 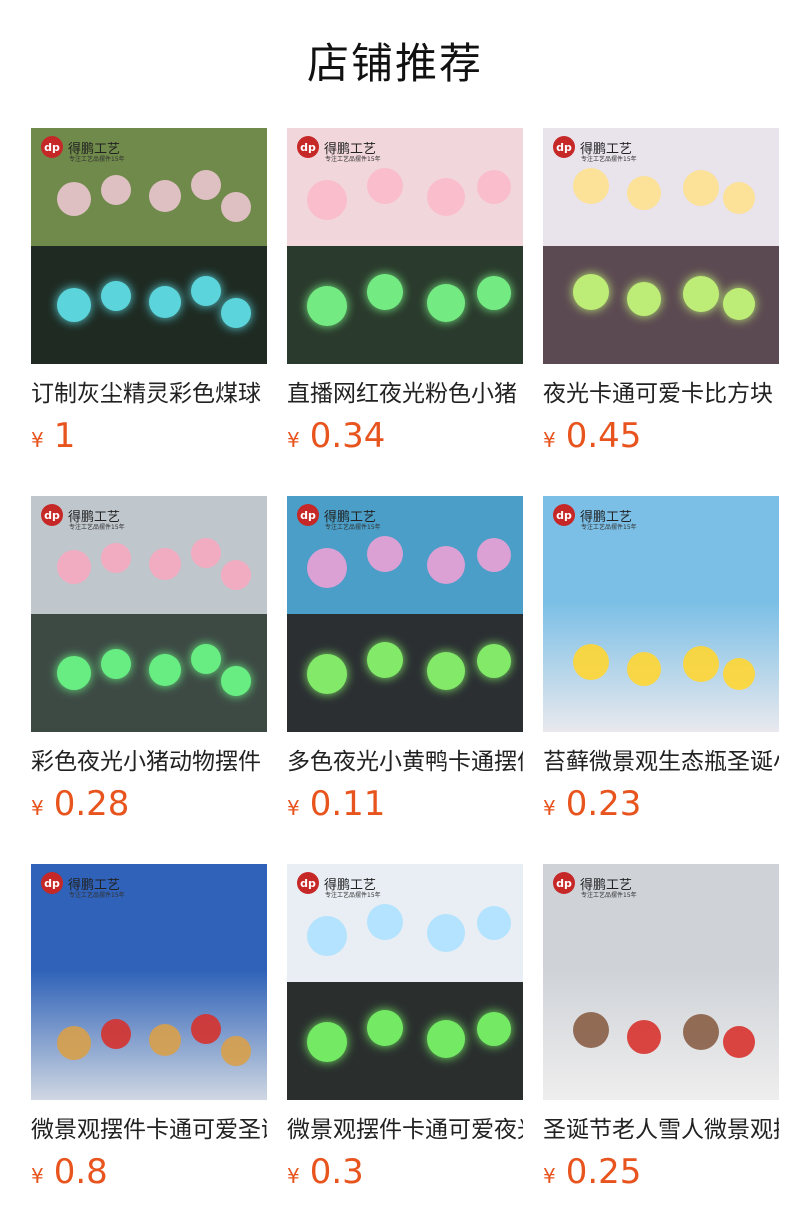 What do you see at coordinates (603, 436) in the screenshot?
I see `price-value: 0.45` at bounding box center [603, 436].